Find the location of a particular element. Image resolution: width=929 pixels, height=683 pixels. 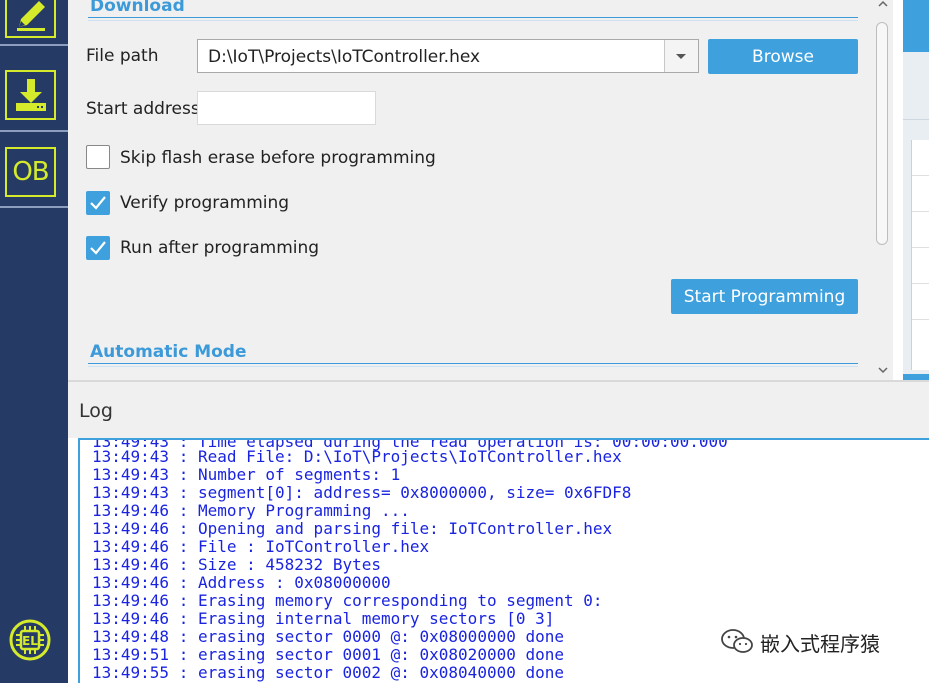

right-panel-body is located at coordinates (916, 213).